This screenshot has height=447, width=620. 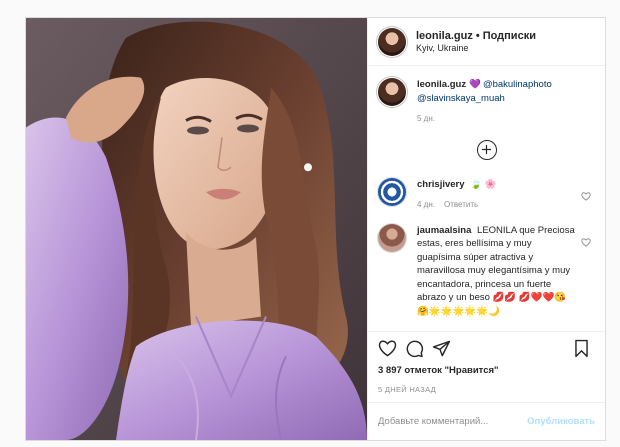 I want to click on author-line: leonila.guz • Подписки, so click(x=476, y=36).